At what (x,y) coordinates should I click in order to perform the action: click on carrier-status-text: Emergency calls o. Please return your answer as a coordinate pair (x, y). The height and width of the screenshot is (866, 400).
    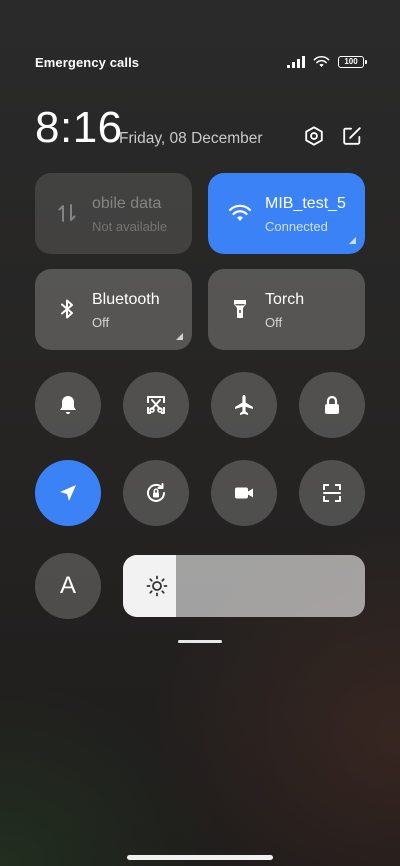
    Looking at the image, I should click on (87, 62).